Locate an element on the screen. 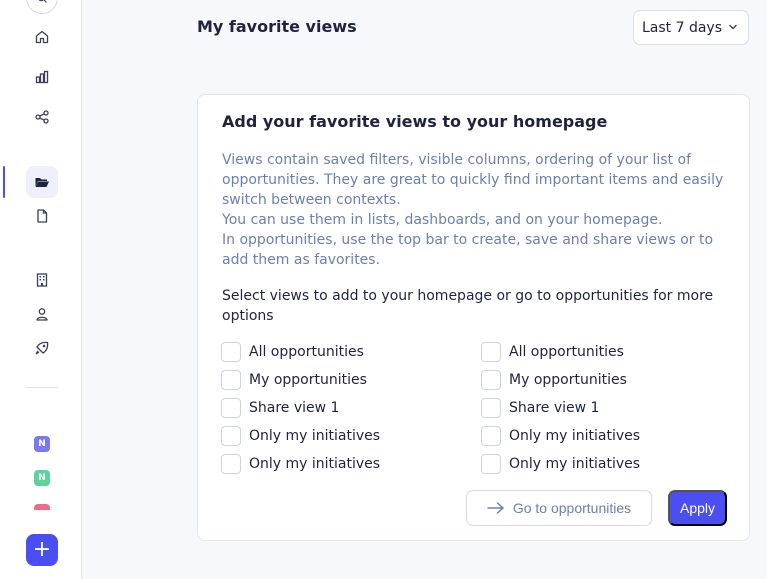 This screenshot has width=767, height=579. sidebar-item-documents is located at coordinates (42, 216).